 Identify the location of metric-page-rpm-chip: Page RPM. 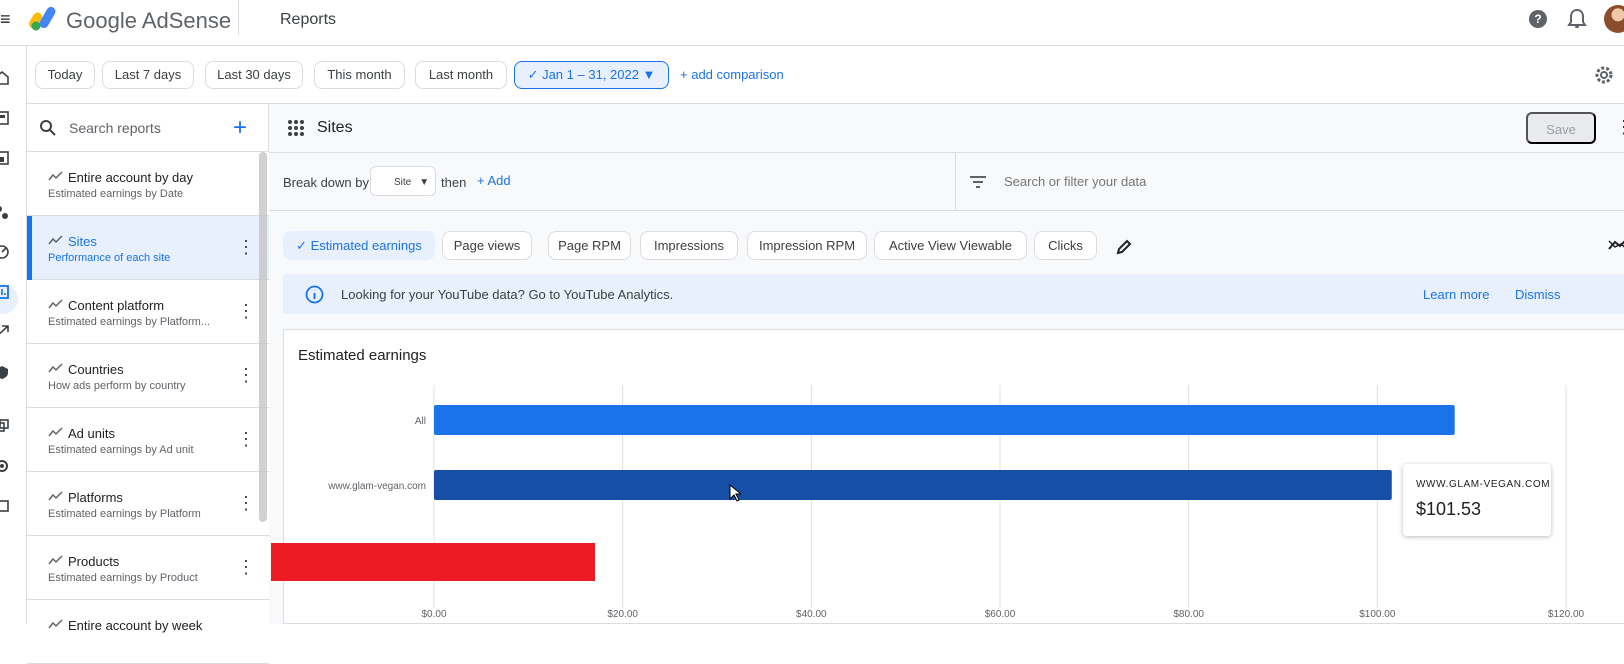
(589, 245).